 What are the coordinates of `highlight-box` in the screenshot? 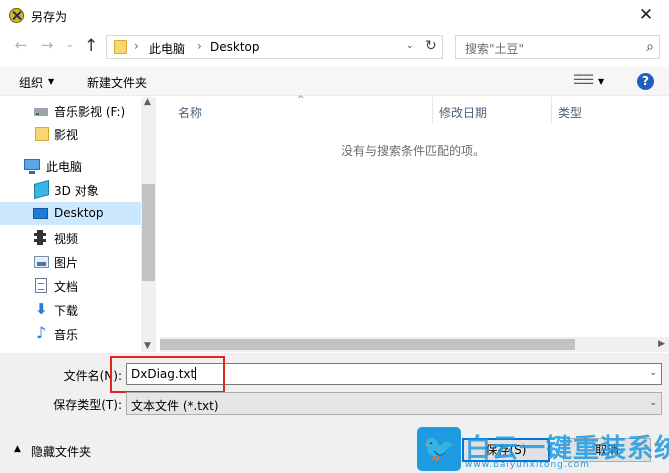 It's located at (167, 374).